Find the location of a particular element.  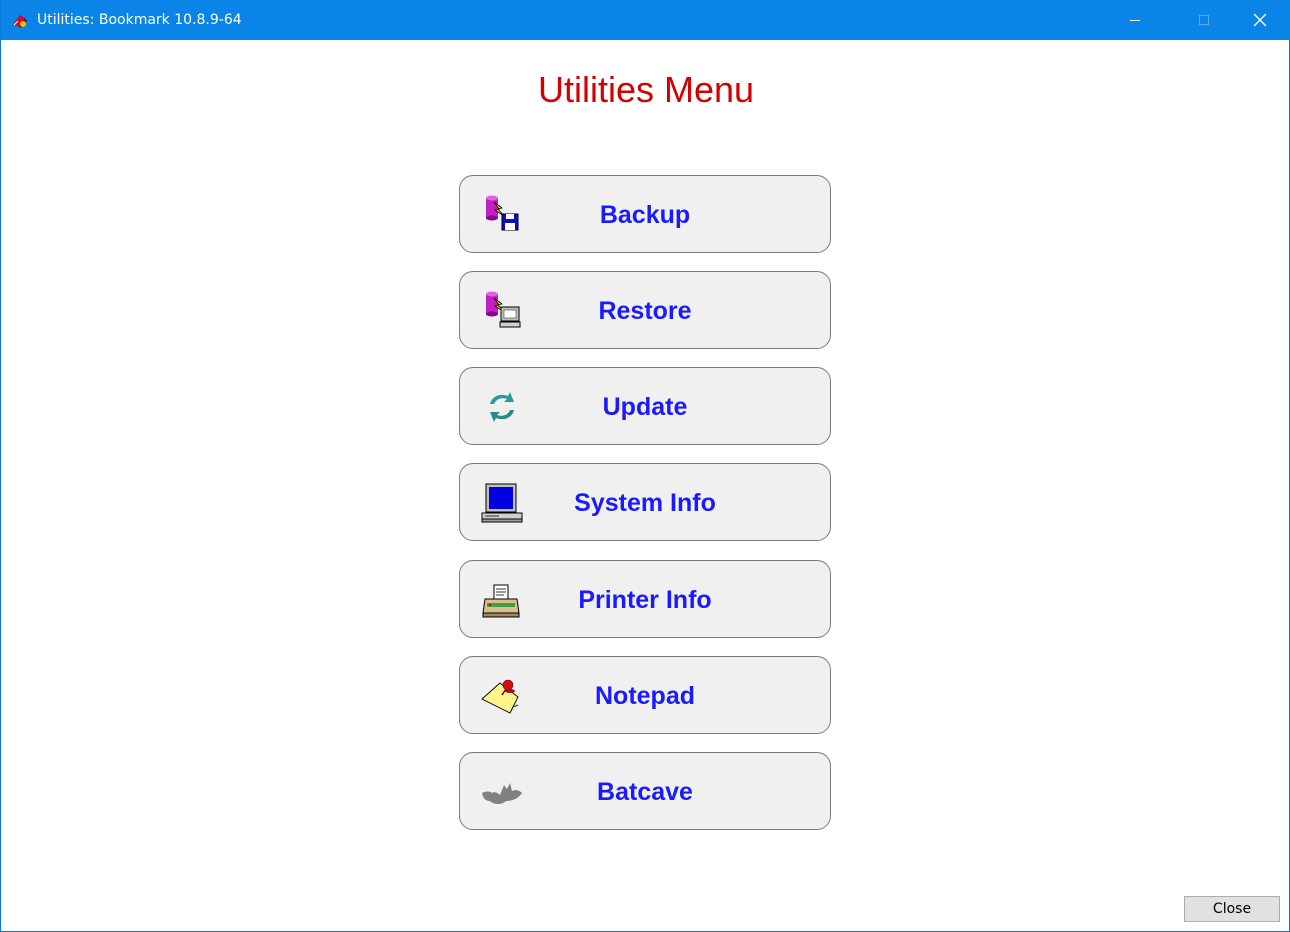

restore-database-computer-icon is located at coordinates (503, 309).